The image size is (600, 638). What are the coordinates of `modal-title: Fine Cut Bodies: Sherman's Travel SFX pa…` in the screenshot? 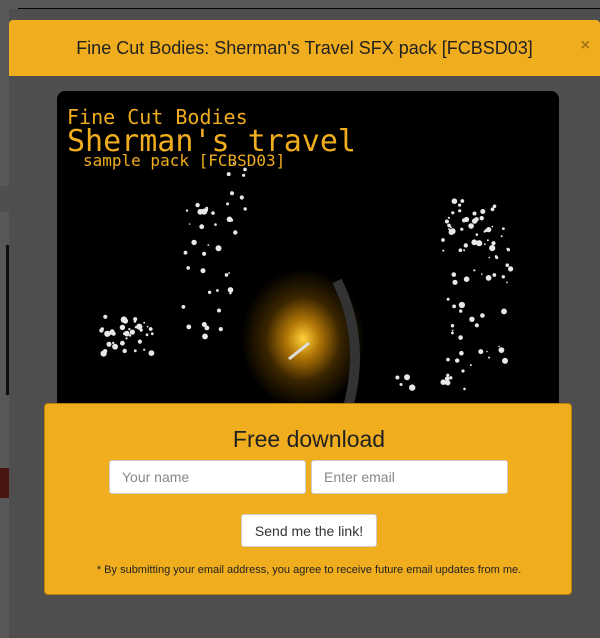 It's located at (304, 48).